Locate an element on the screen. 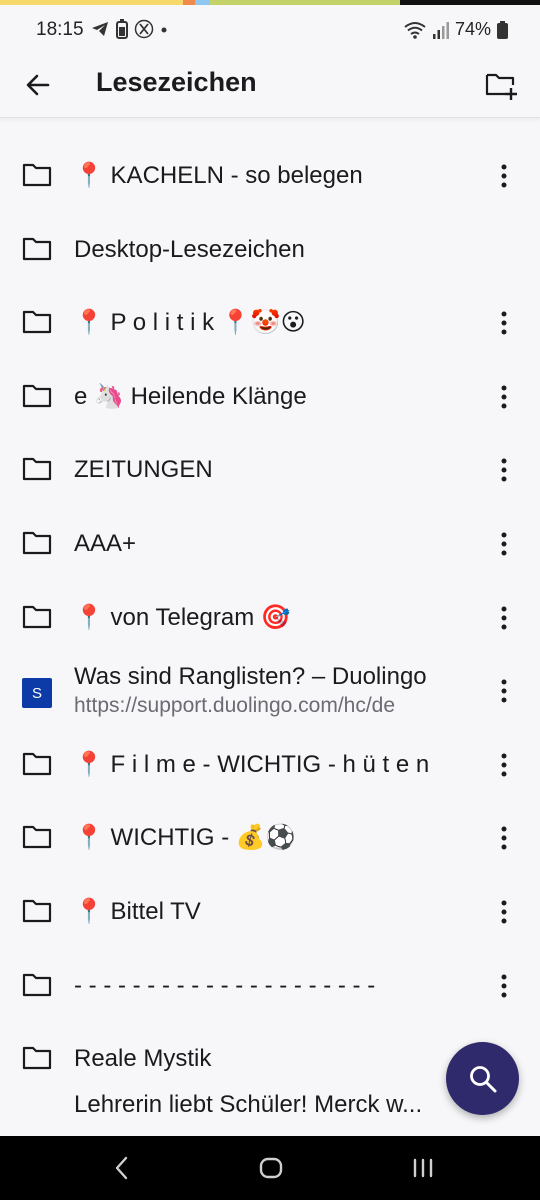  signal-icon is located at coordinates (440, 30).